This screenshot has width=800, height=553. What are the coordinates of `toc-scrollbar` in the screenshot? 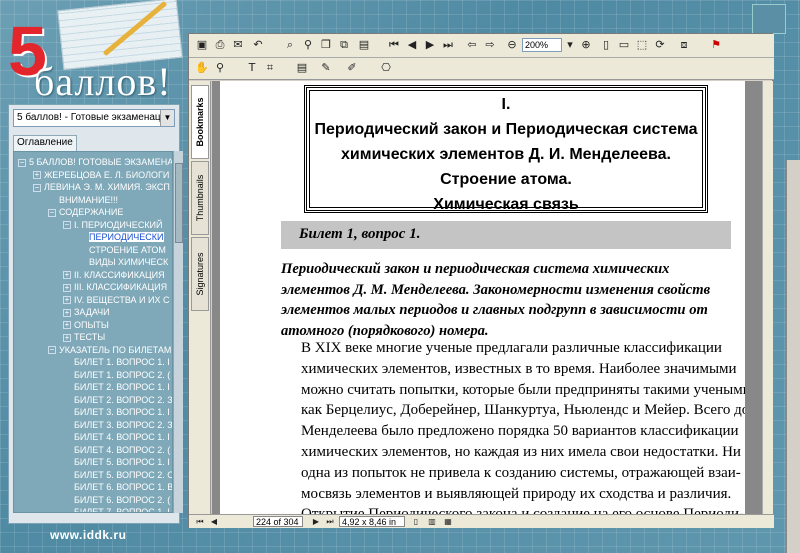 It's located at (178, 332).